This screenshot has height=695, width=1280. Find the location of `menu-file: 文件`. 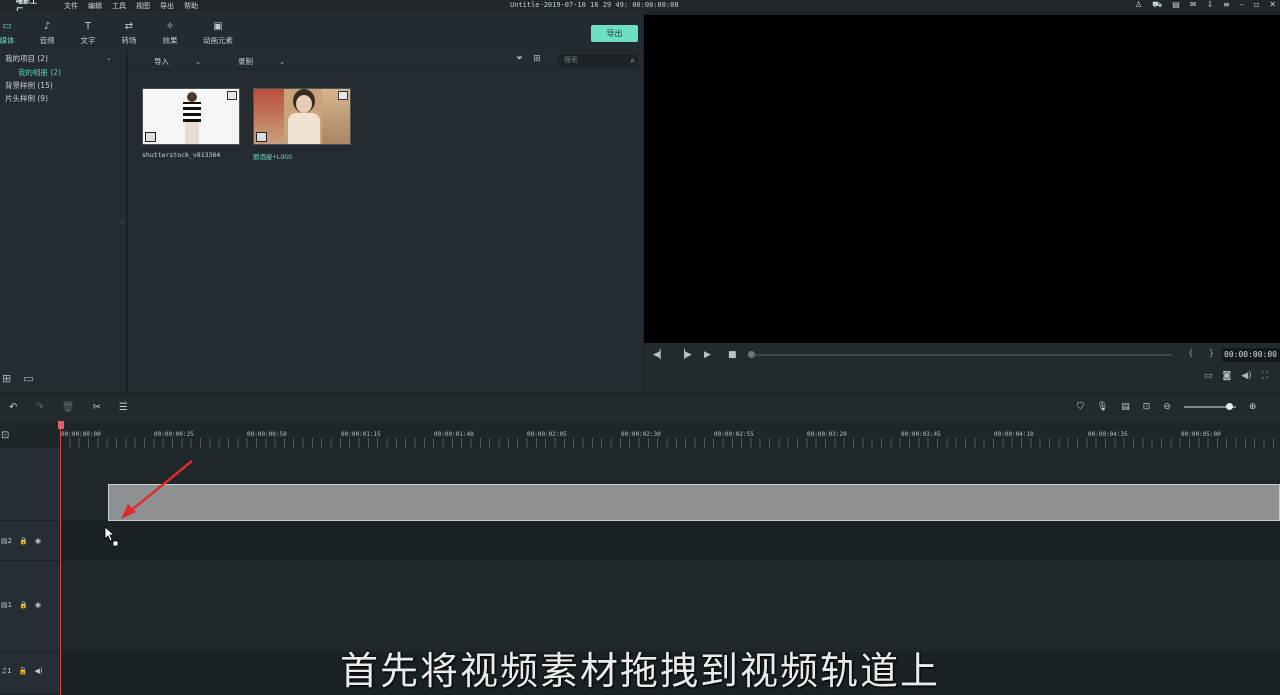

menu-file: 文件 is located at coordinates (71, 6).